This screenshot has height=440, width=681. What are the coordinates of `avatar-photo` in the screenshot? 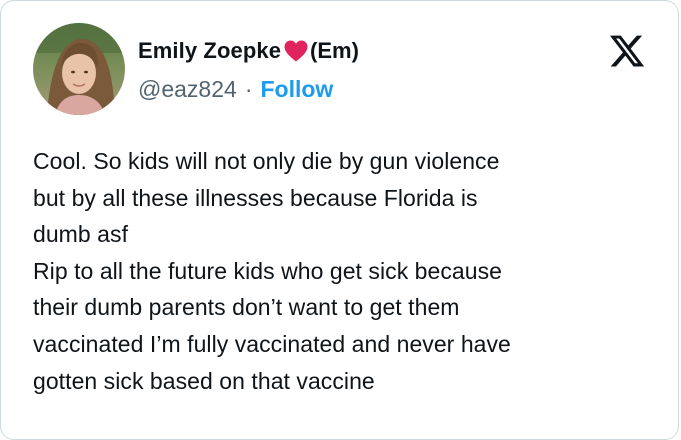 It's located at (79, 69).